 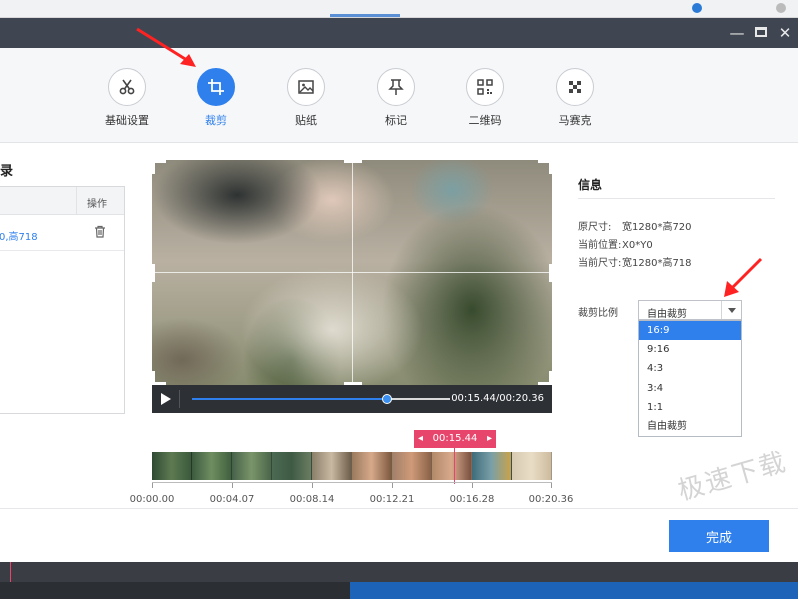 What do you see at coordinates (690, 368) in the screenshot?
I see `ratio-option-4-3: 4:3` at bounding box center [690, 368].